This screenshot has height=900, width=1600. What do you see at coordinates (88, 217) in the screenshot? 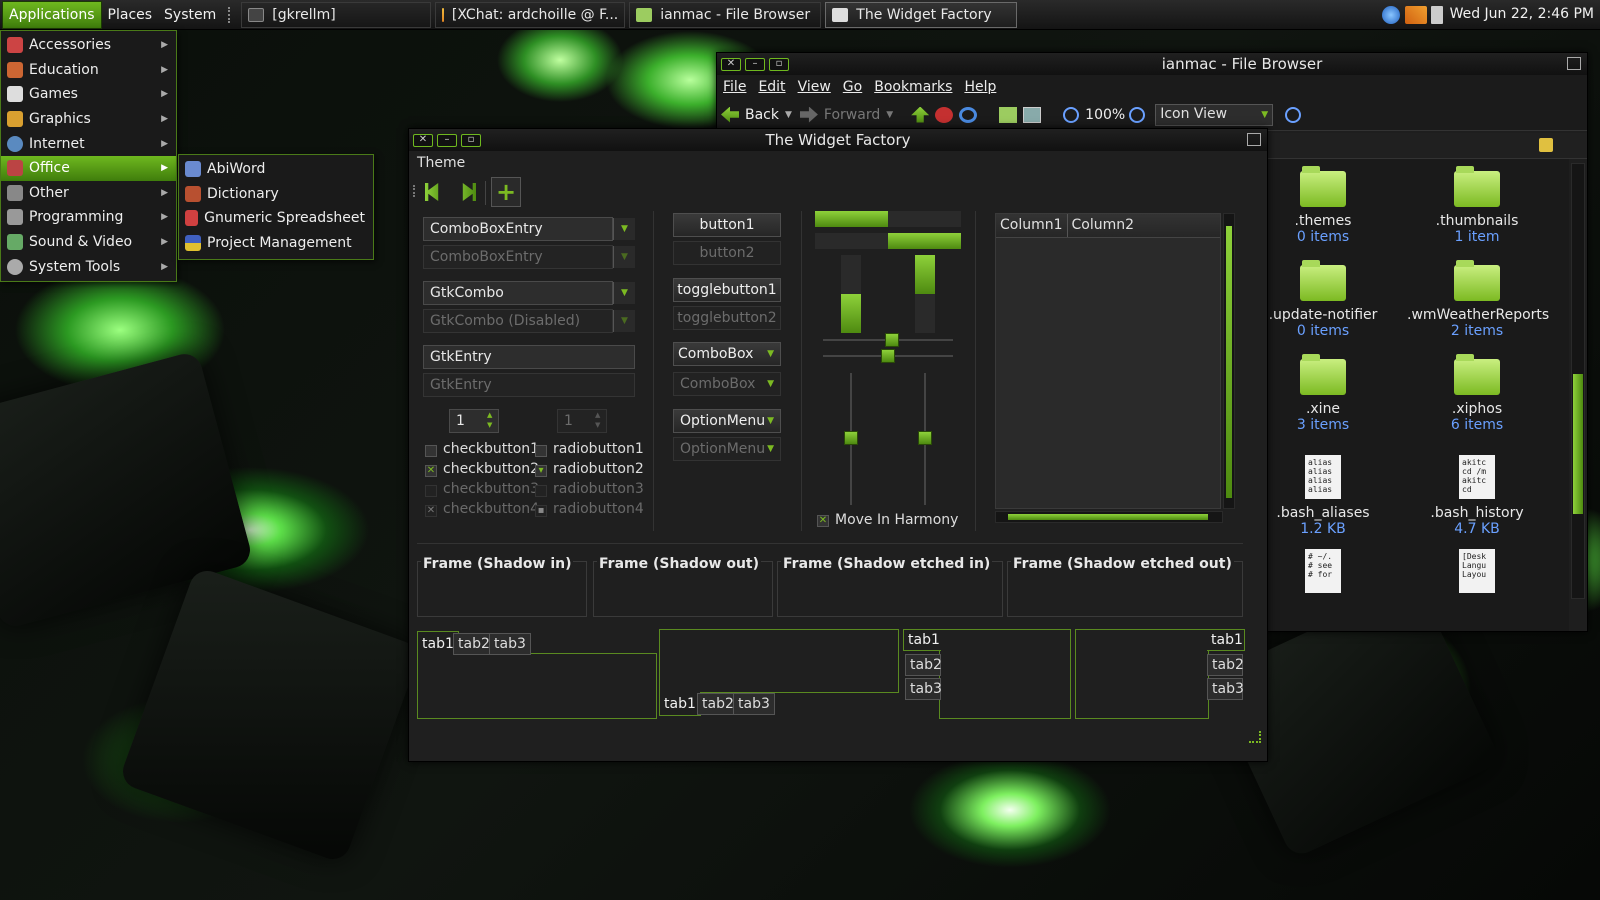
I see `menu-item-programming: Programming ▶` at bounding box center [88, 217].